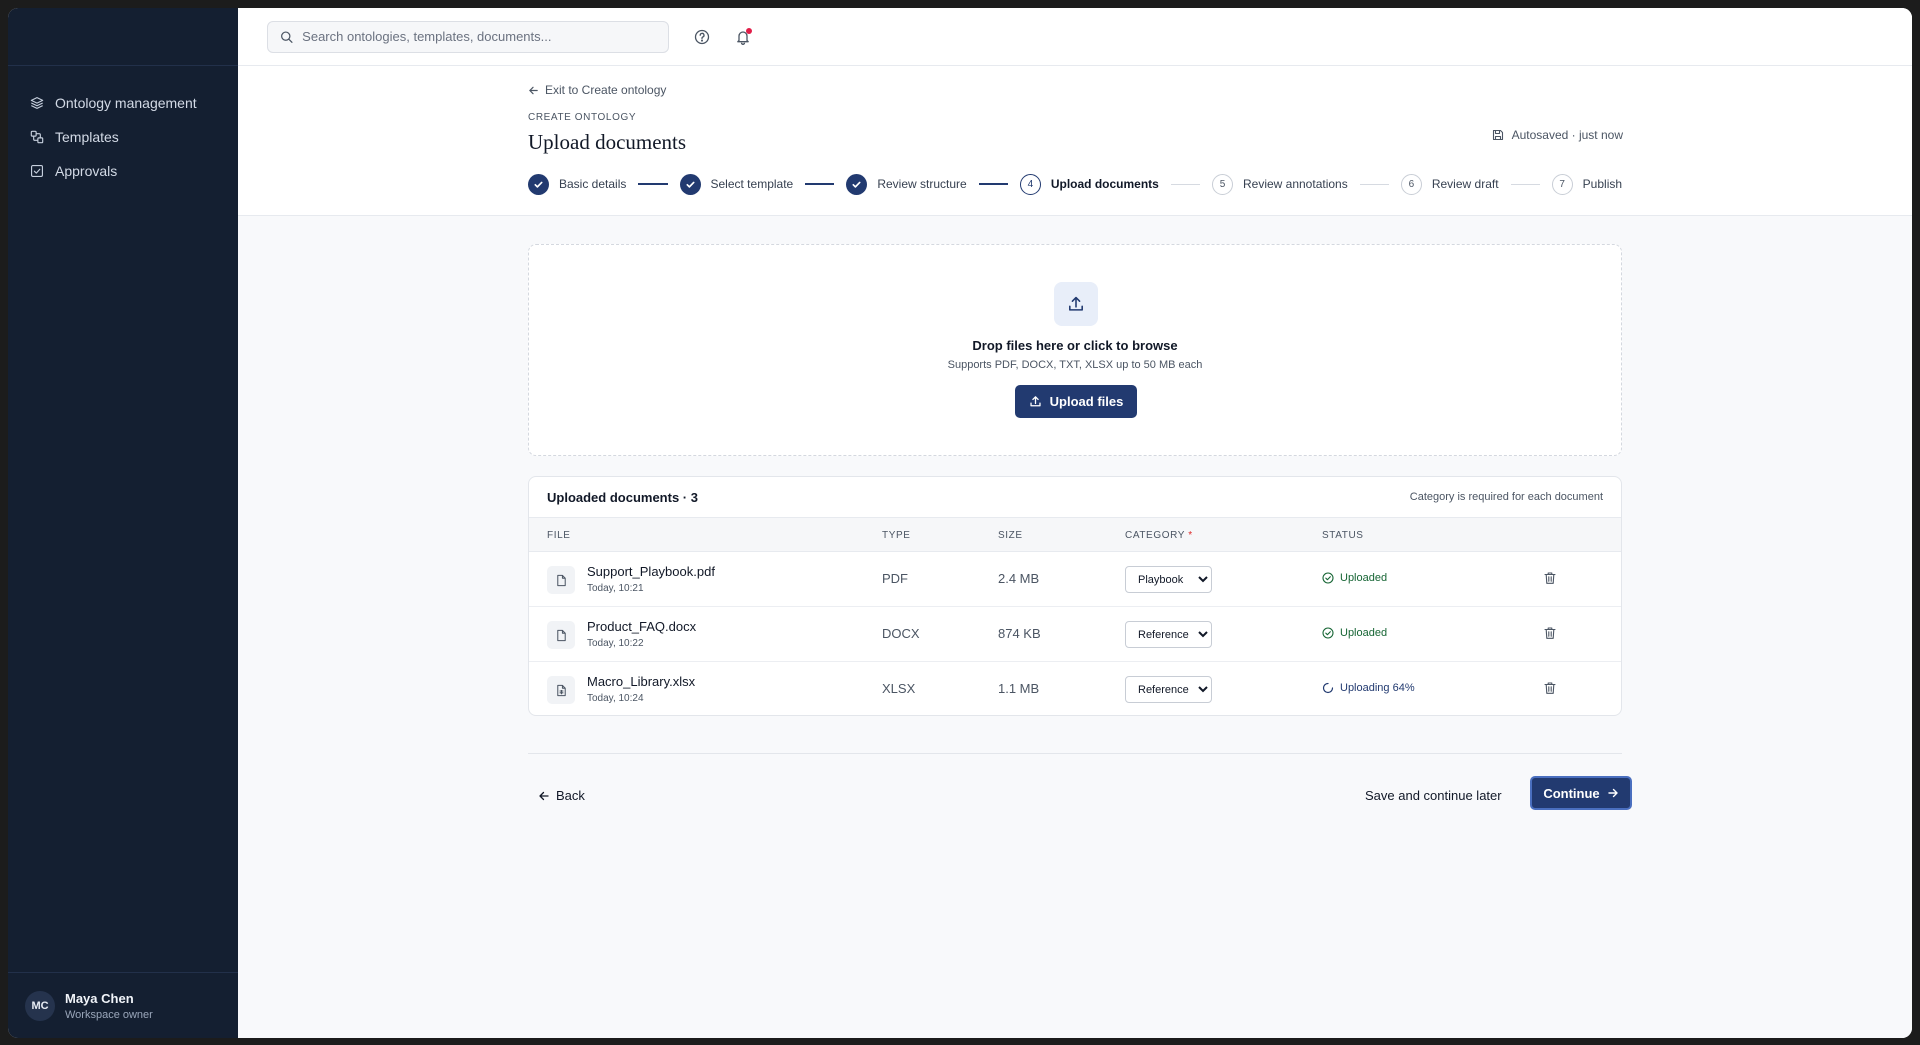 This screenshot has width=1920, height=1045. Describe the element at coordinates (1075, 345) in the screenshot. I see `dropzone-title: Drop files here or click to browse` at that location.